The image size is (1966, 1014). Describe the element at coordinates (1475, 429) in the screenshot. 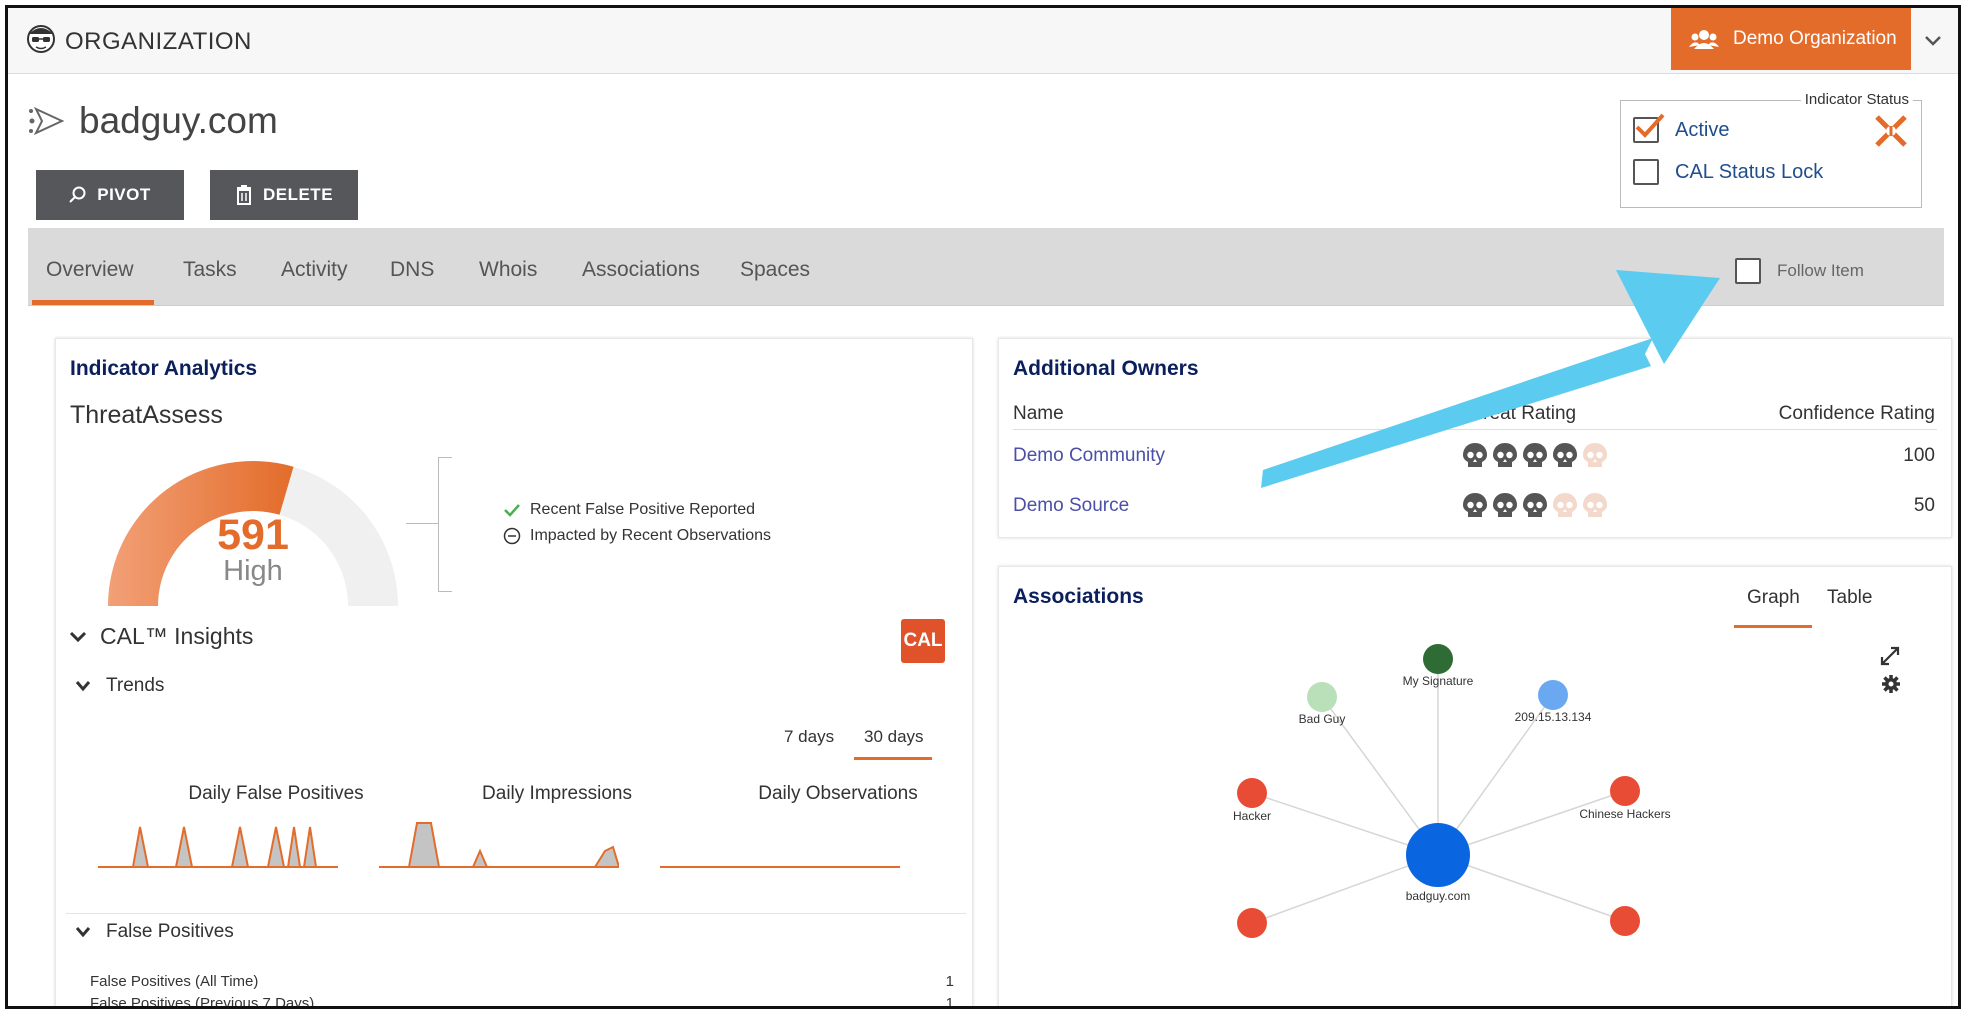

I see `header-divider` at that location.